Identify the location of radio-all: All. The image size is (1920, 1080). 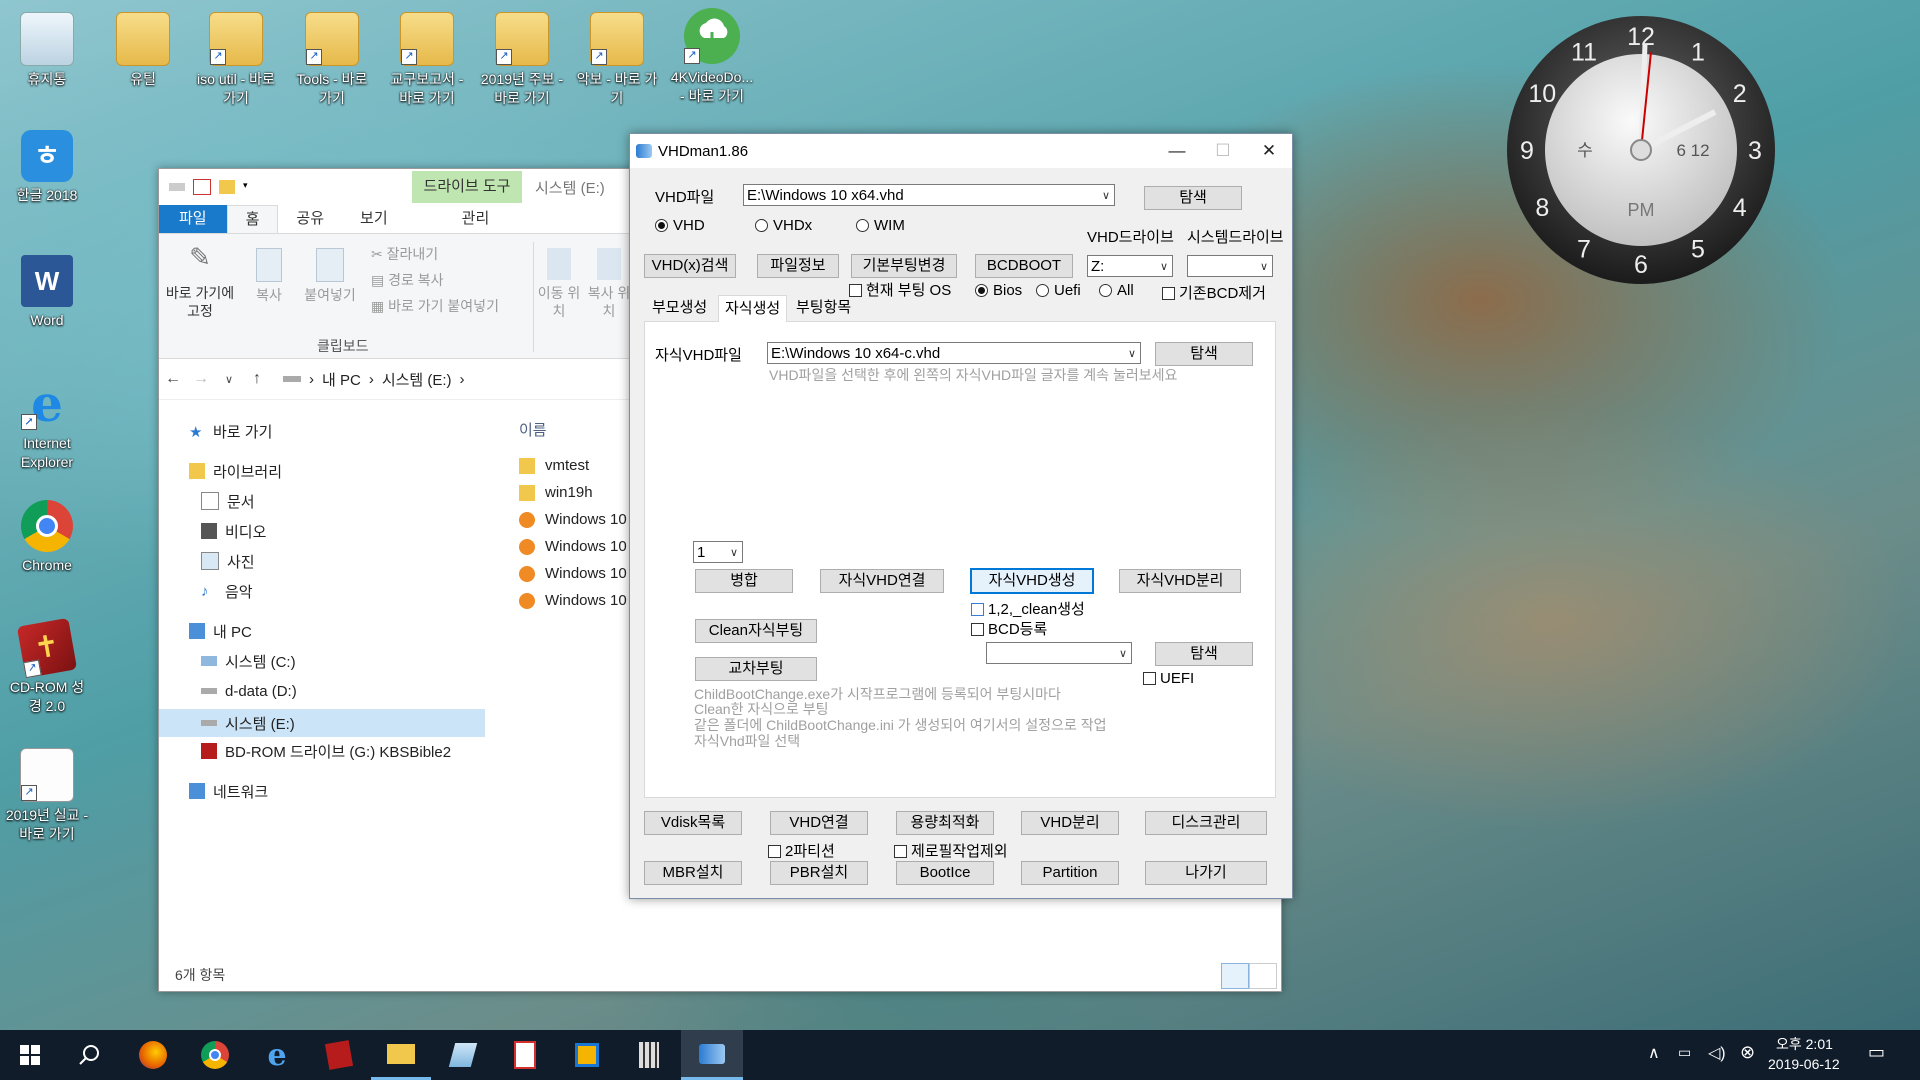
(1116, 290).